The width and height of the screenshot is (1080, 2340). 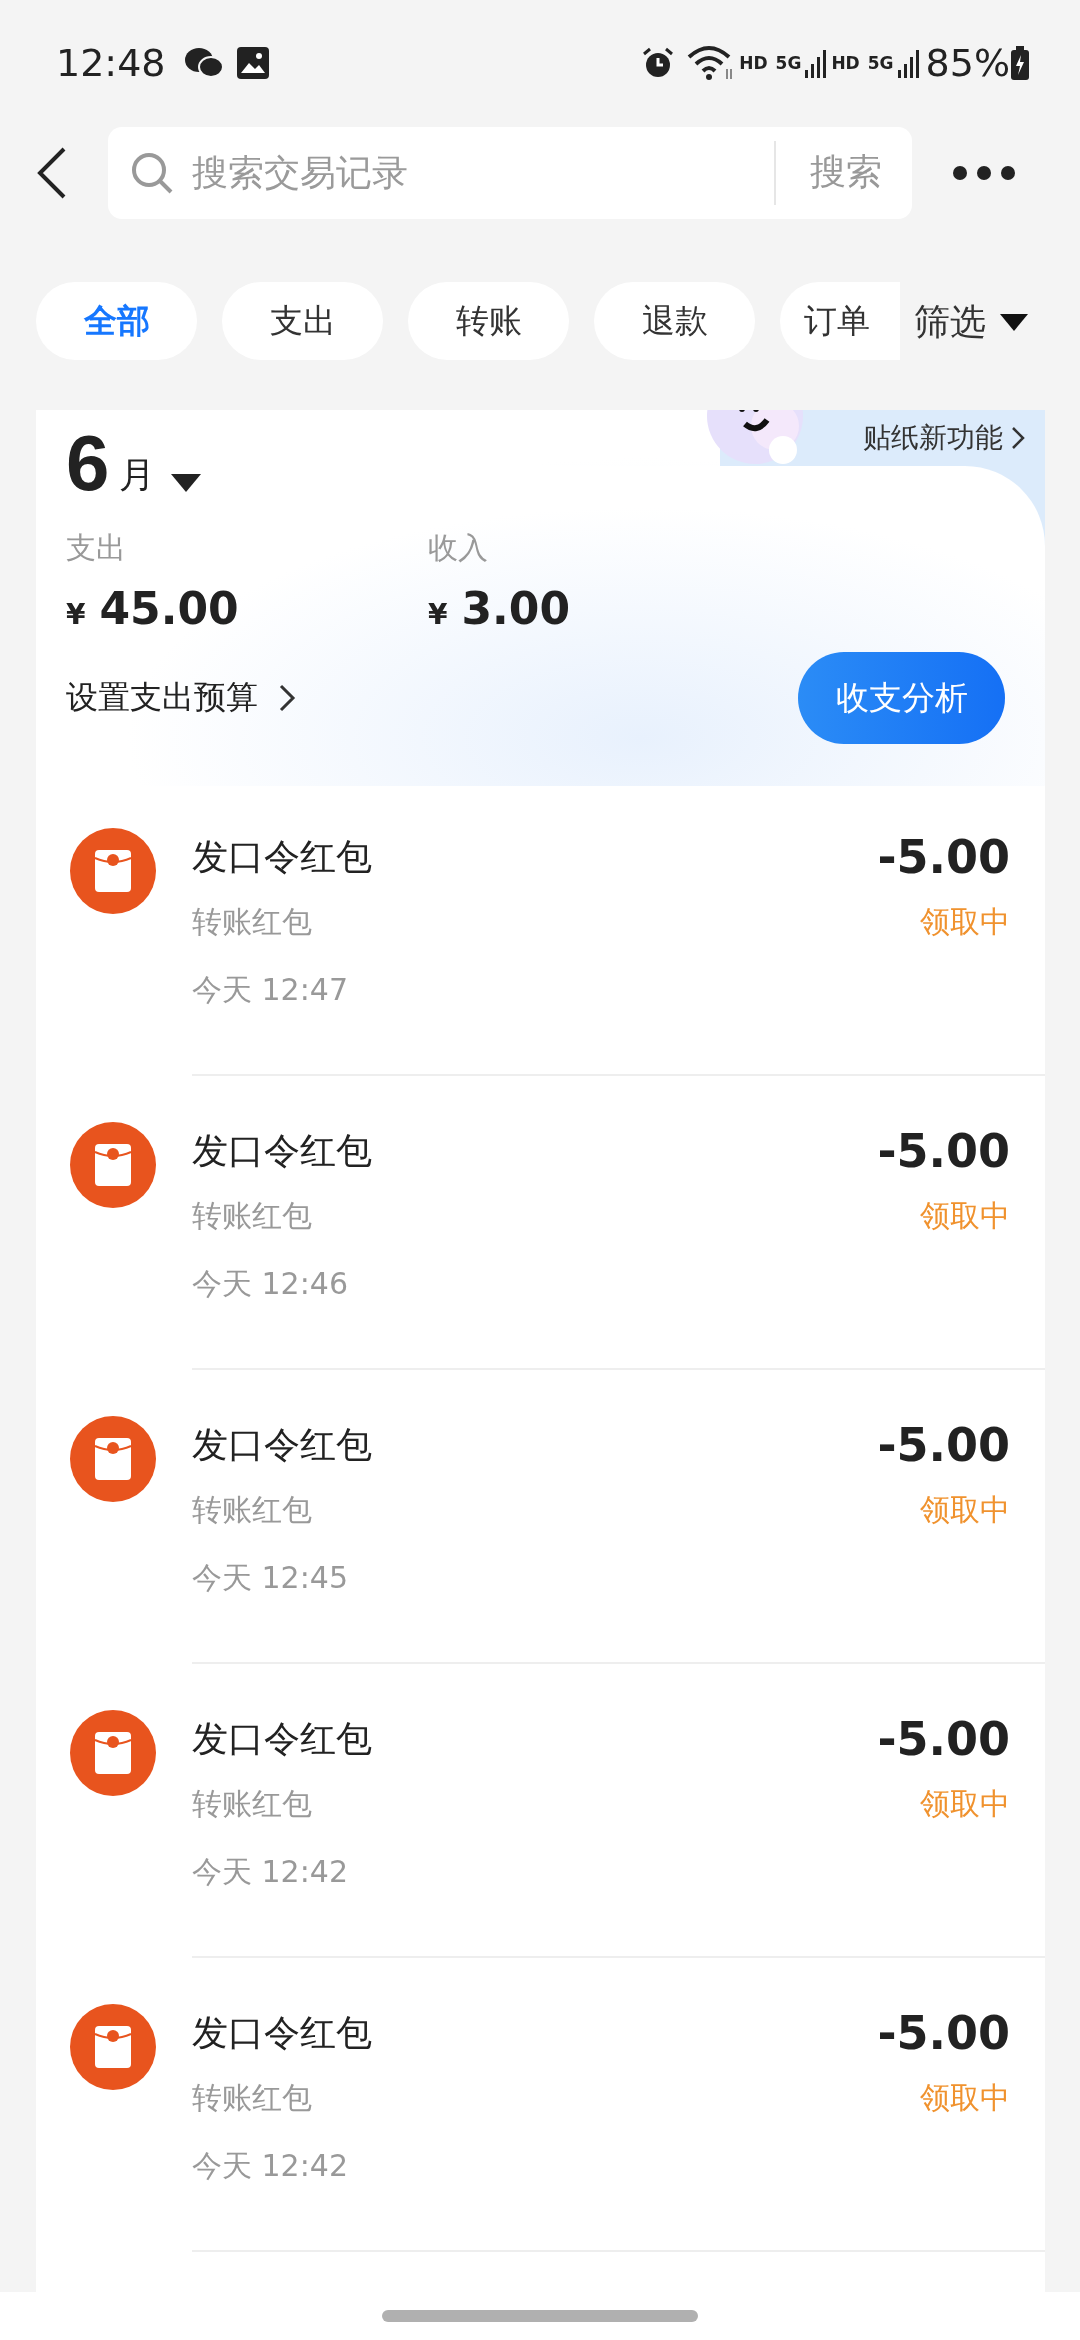 I want to click on transaction-time: 今天 12:47, so click(x=270, y=990).